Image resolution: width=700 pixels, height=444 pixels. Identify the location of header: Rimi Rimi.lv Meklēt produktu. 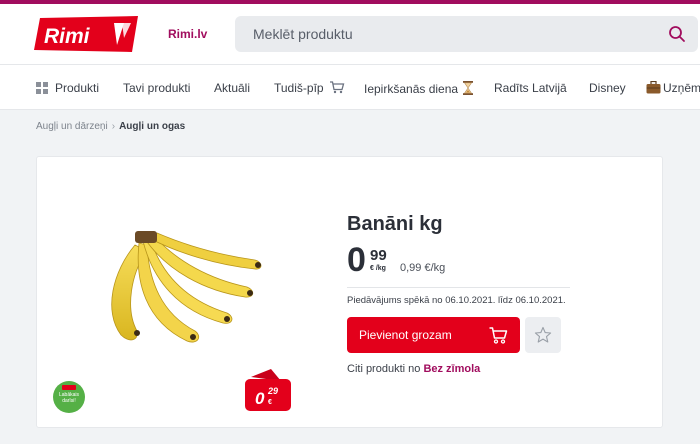
(350, 34).